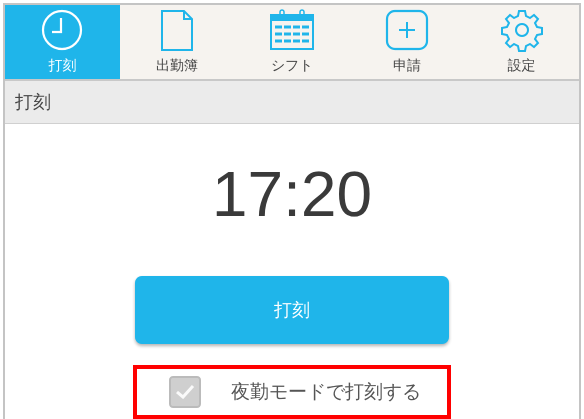 The height and width of the screenshot is (419, 584). Describe the element at coordinates (406, 42) in the screenshot. I see `nav-tab: 申請` at that location.